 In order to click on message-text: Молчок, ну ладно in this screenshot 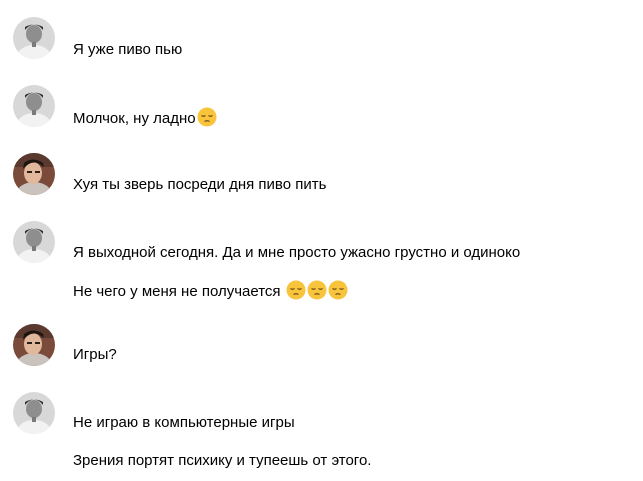, I will do `click(134, 118)`.